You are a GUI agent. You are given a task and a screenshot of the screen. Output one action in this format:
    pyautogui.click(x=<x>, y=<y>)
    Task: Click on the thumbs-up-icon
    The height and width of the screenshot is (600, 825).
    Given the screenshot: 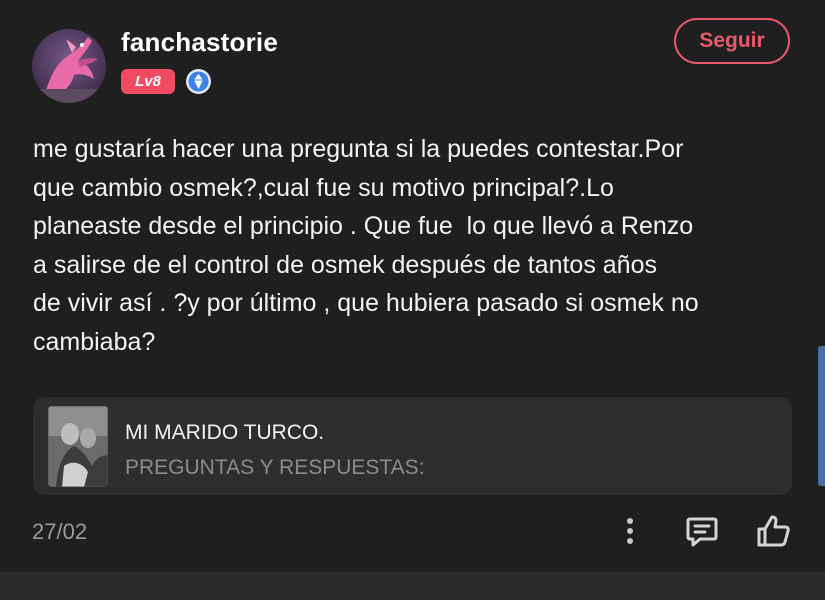 What is the action you would take?
    pyautogui.click(x=773, y=531)
    